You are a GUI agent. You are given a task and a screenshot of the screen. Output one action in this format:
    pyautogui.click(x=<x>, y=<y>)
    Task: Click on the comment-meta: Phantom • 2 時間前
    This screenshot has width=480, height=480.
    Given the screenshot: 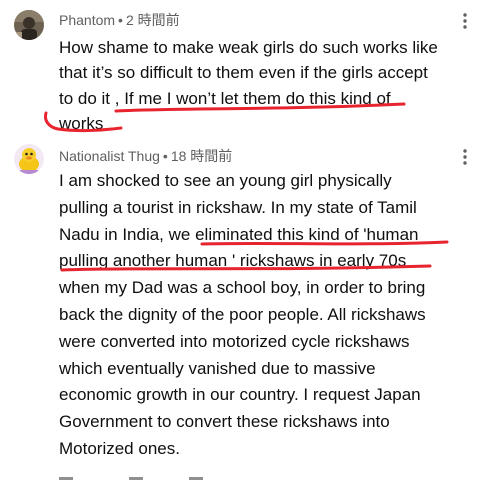 What is the action you would take?
    pyautogui.click(x=119, y=20)
    